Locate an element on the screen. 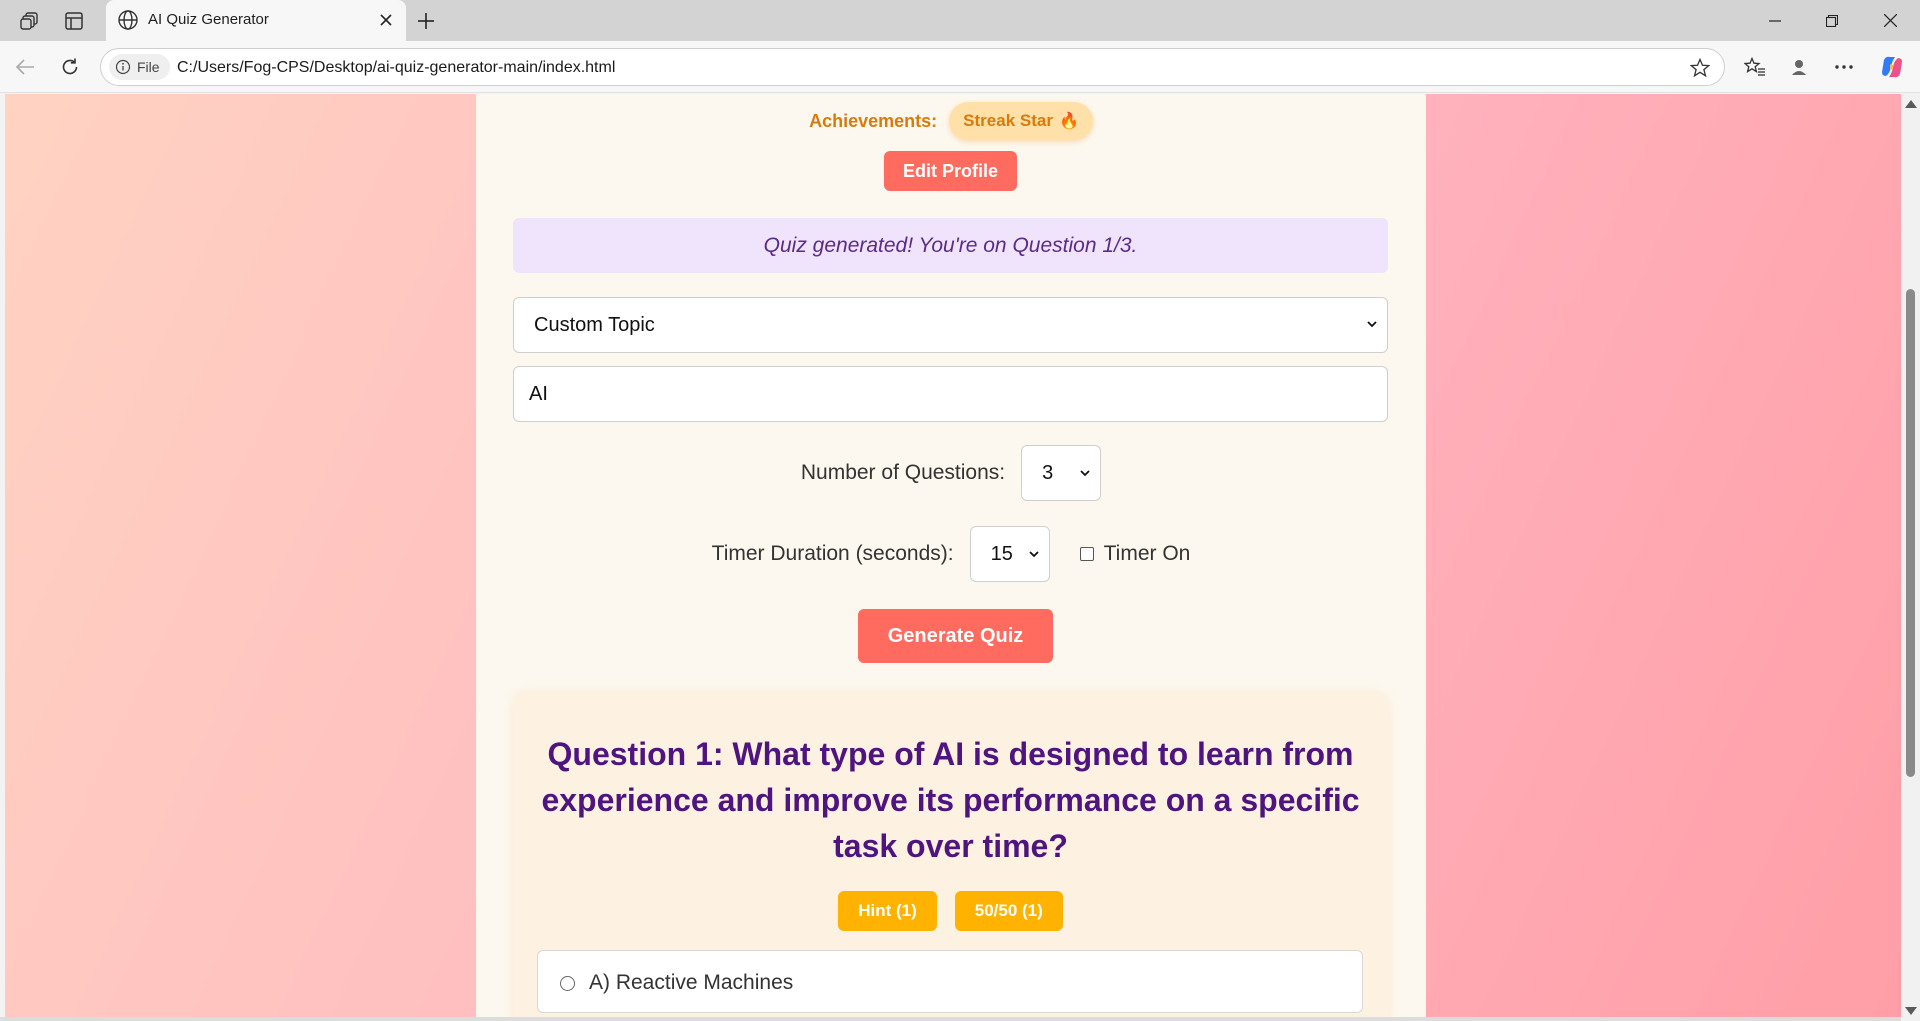 Image resolution: width=1920 pixels, height=1021 pixels. workspaces-icon is located at coordinates (30, 21).